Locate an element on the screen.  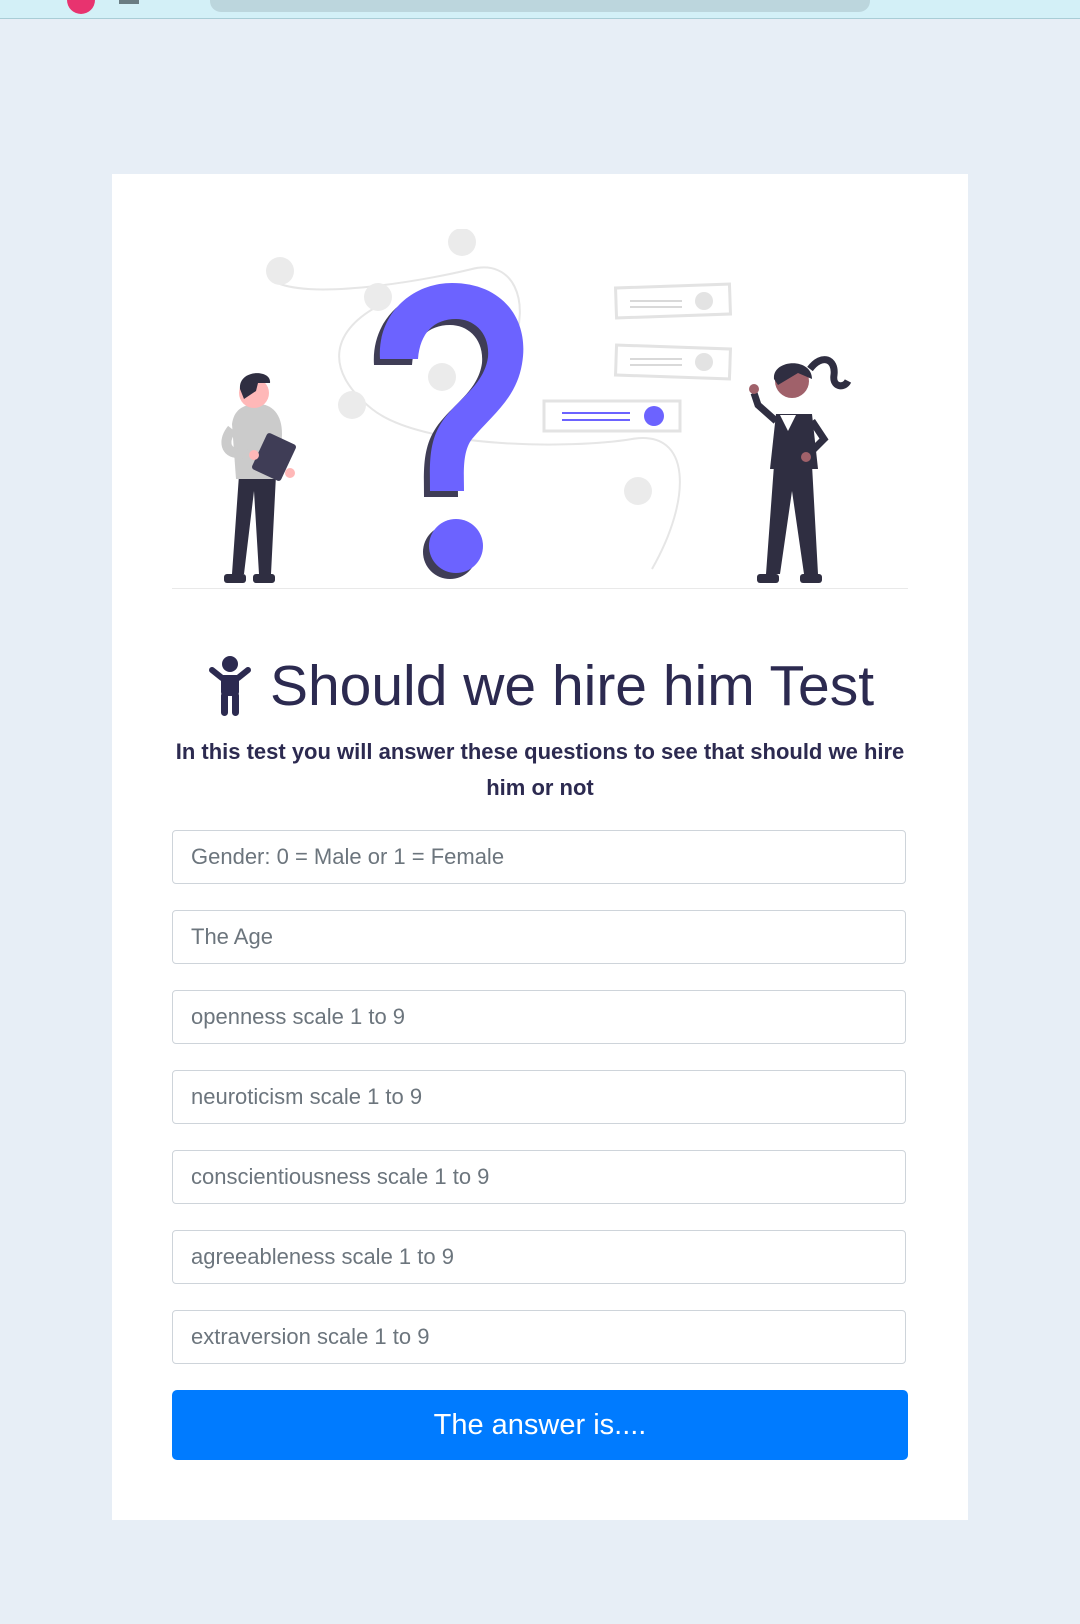
browser-menu-icon is located at coordinates (129, 2).